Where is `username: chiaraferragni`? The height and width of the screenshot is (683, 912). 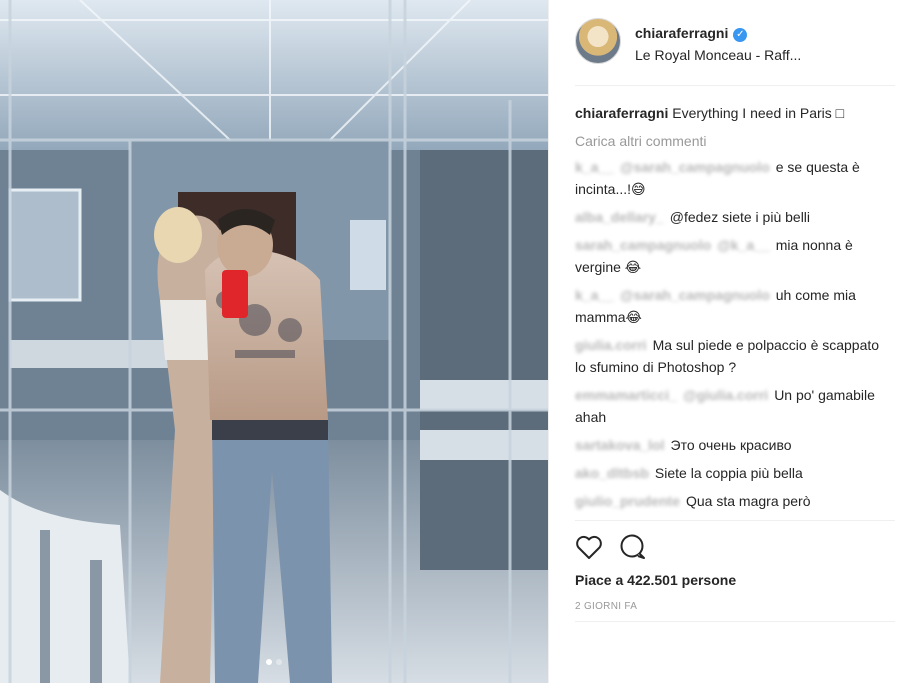 username: chiaraferragni is located at coordinates (681, 33).